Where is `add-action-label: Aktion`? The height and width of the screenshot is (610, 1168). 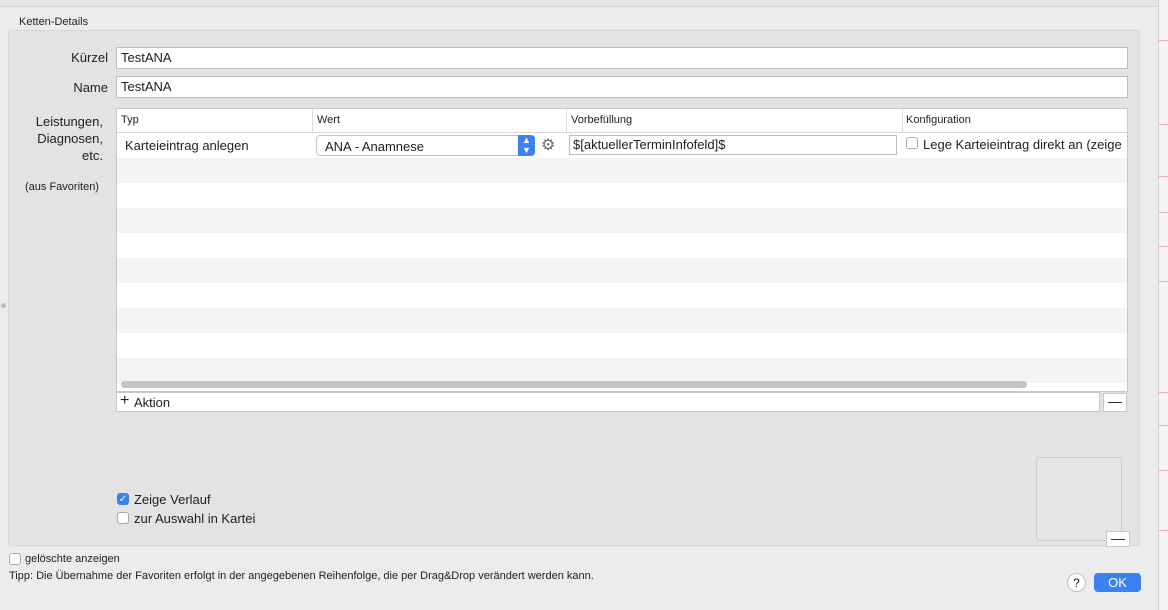 add-action-label: Aktion is located at coordinates (152, 402).